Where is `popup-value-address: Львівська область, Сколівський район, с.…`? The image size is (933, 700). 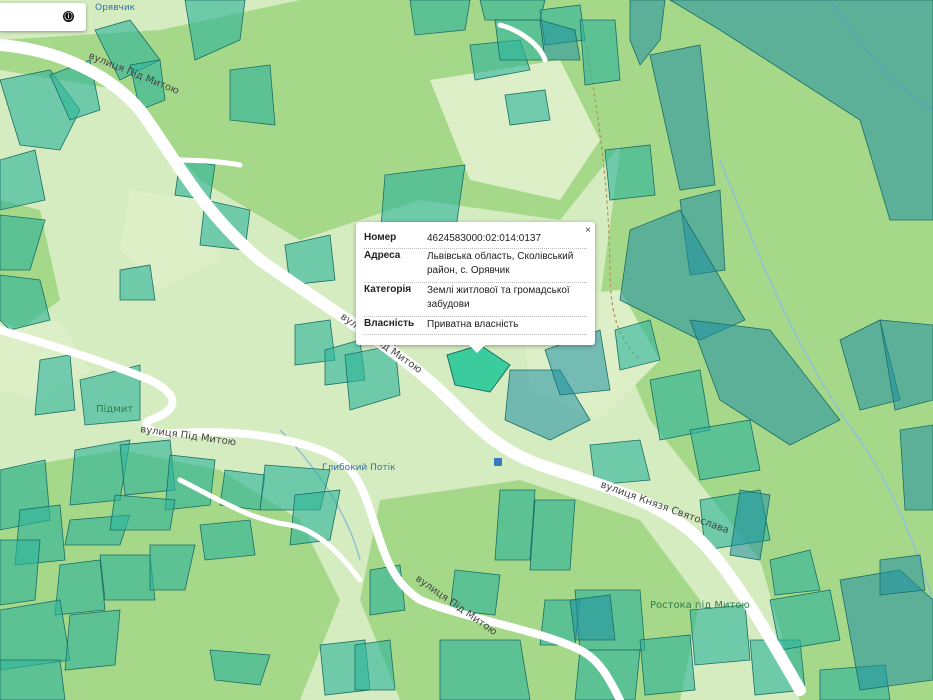
popup-value-address: Львівська область, Сколівський район, с.… is located at coordinates (500, 263).